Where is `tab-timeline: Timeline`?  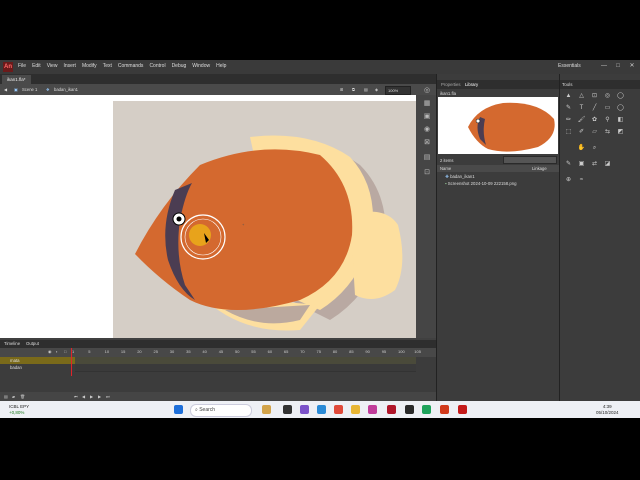
tab-timeline: Timeline is located at coordinates (12, 343).